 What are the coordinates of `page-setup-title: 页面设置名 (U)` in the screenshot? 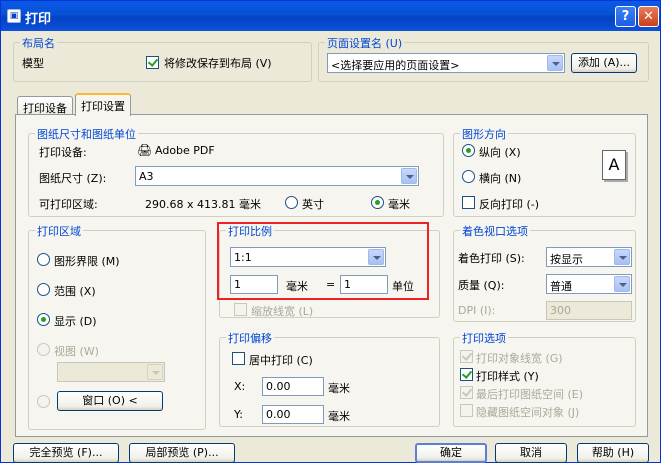 It's located at (365, 43).